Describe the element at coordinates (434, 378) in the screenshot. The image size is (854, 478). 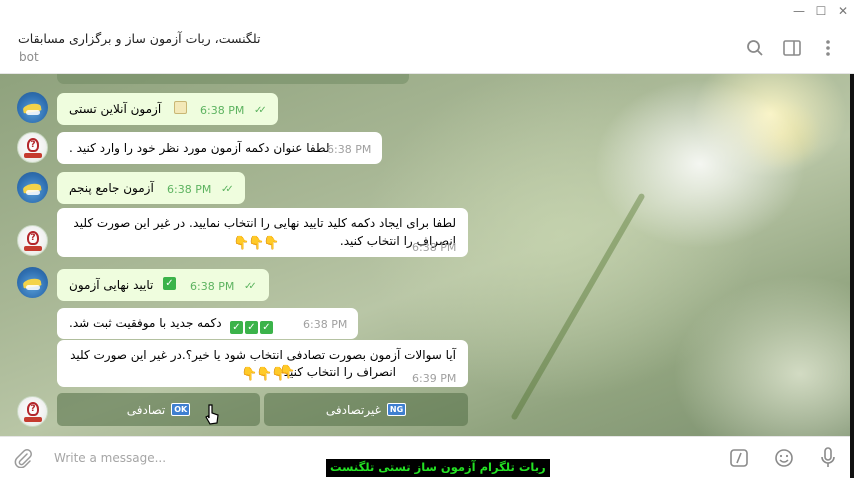
I see `message-time: 6:39 PM` at that location.